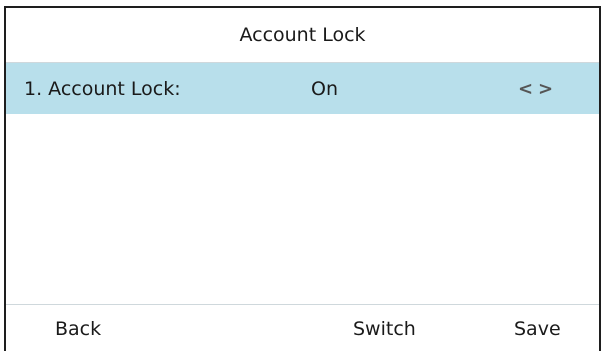 The height and width of the screenshot is (352, 607). I want to click on back-button: Back, so click(78, 329).